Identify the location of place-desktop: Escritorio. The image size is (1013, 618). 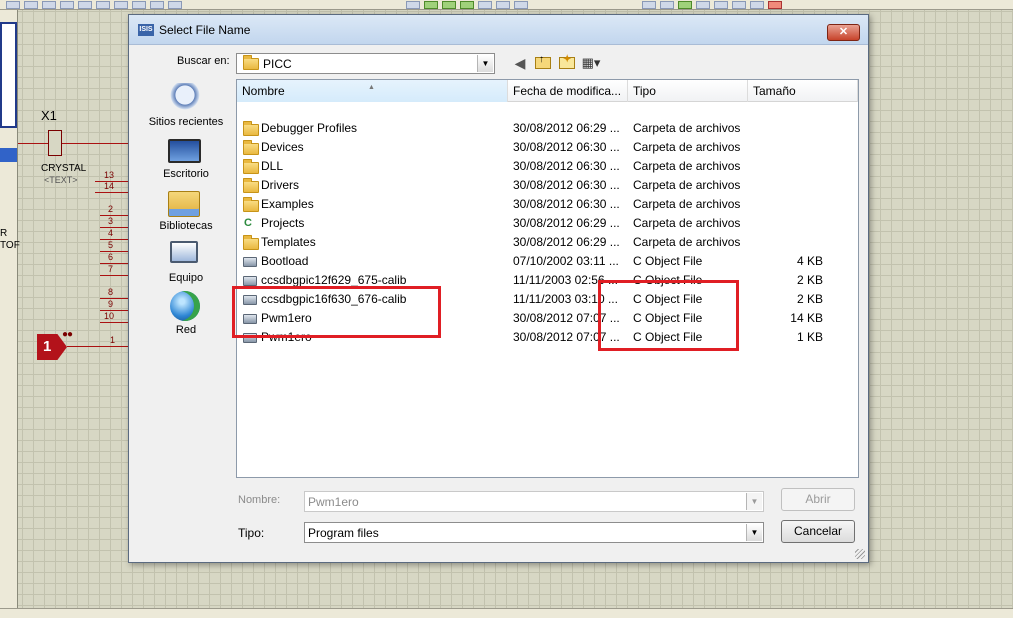
(186, 159).